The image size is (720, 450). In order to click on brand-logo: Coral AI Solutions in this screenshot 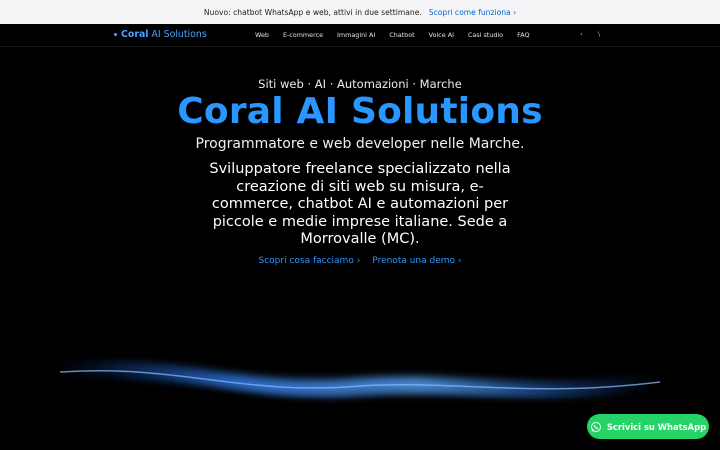, I will do `click(160, 34)`.